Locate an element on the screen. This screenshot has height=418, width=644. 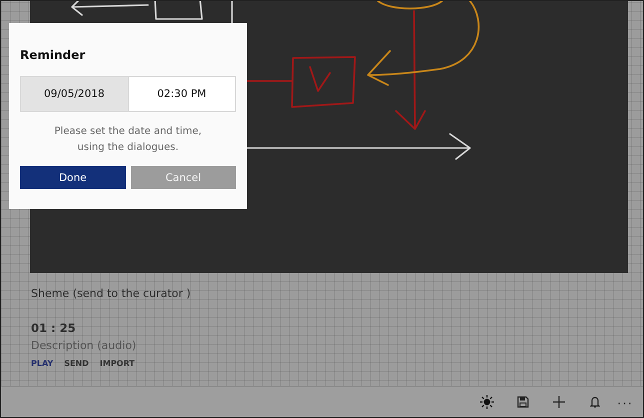
action-link: IMPORT is located at coordinates (117, 363).